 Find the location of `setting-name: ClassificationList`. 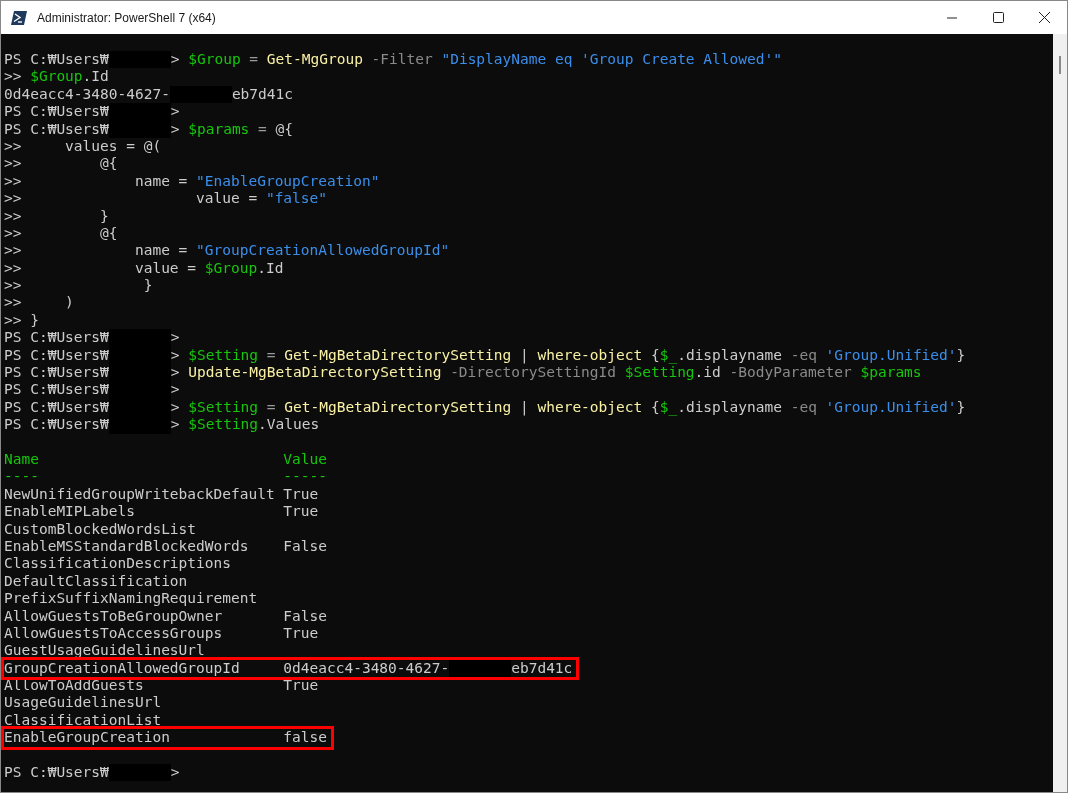

setting-name: ClassificationList is located at coordinates (83, 720).